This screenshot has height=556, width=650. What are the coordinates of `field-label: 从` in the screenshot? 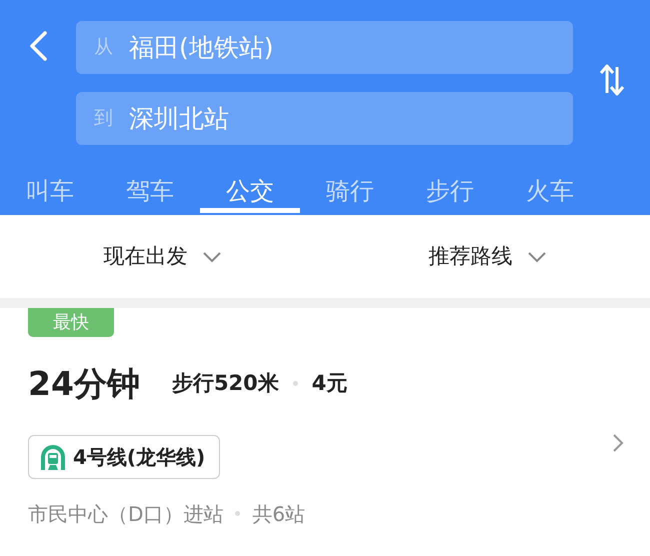 It's located at (103, 47).